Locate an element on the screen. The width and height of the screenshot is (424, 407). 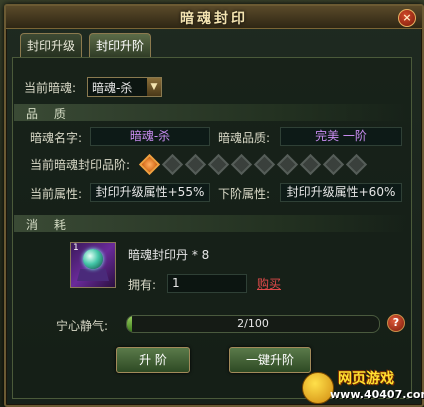
upgrade-button: 升 阶 is located at coordinates (153, 360).